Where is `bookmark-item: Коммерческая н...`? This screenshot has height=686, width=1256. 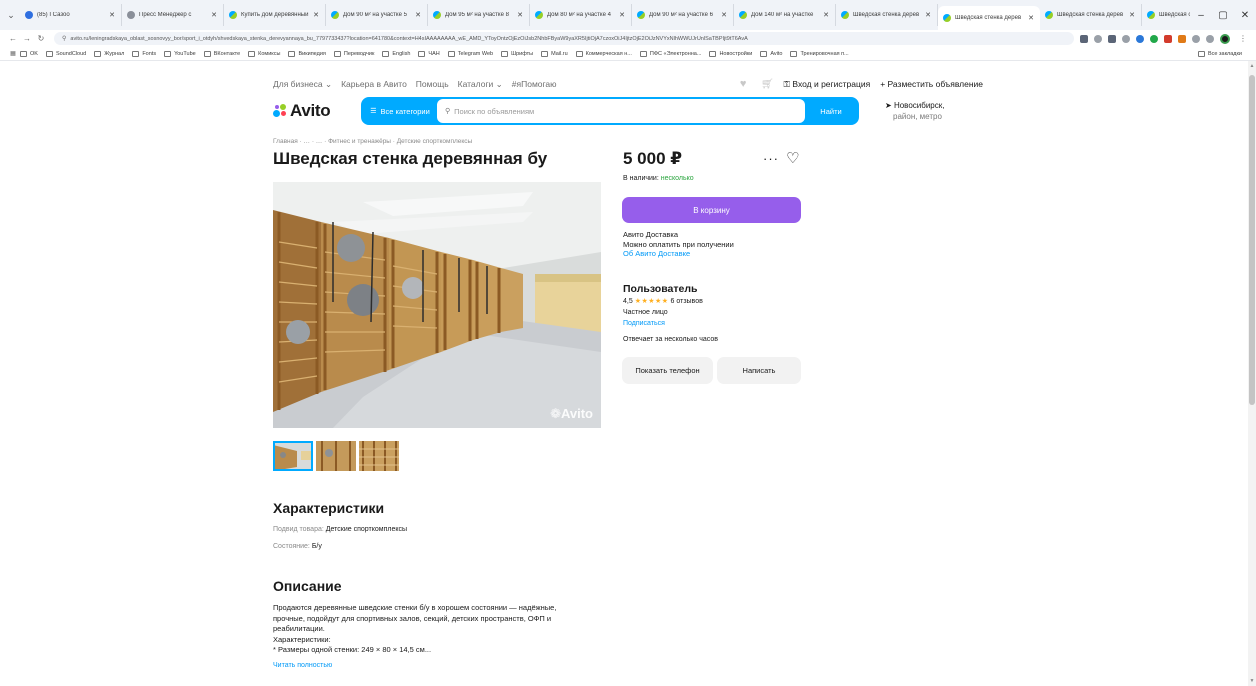
bookmark-item: Коммерческая н... is located at coordinates (603, 53).